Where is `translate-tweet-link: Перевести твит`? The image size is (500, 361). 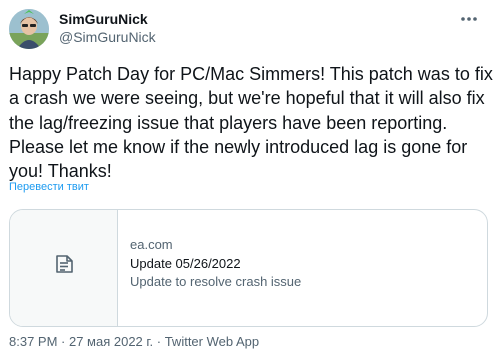
translate-tweet-link: Перевести твит is located at coordinates (49, 187).